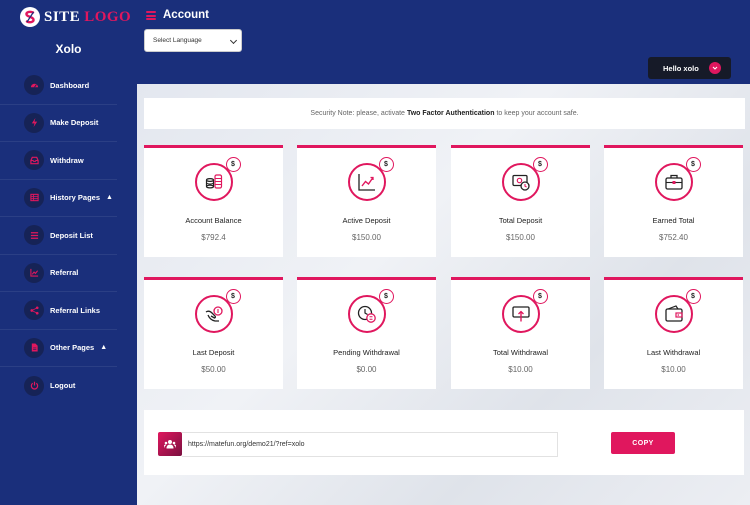  Describe the element at coordinates (213, 237) in the screenshot. I see `card-value: $792.4` at that location.